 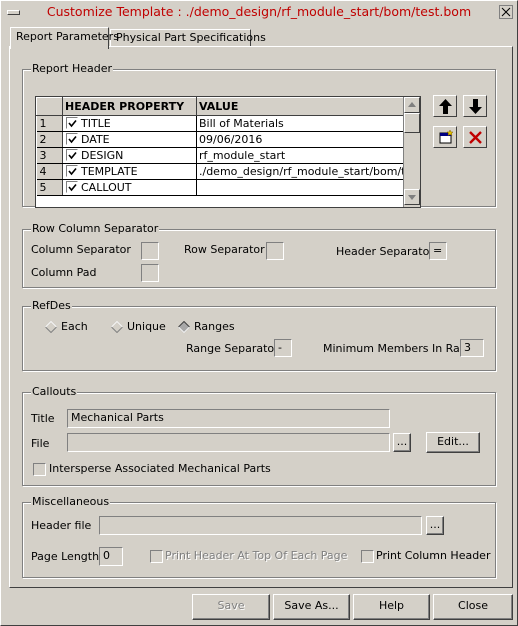 I want to click on value-cell: ./demo_design/rf_module_start/bom/t, so click(x=302, y=171).